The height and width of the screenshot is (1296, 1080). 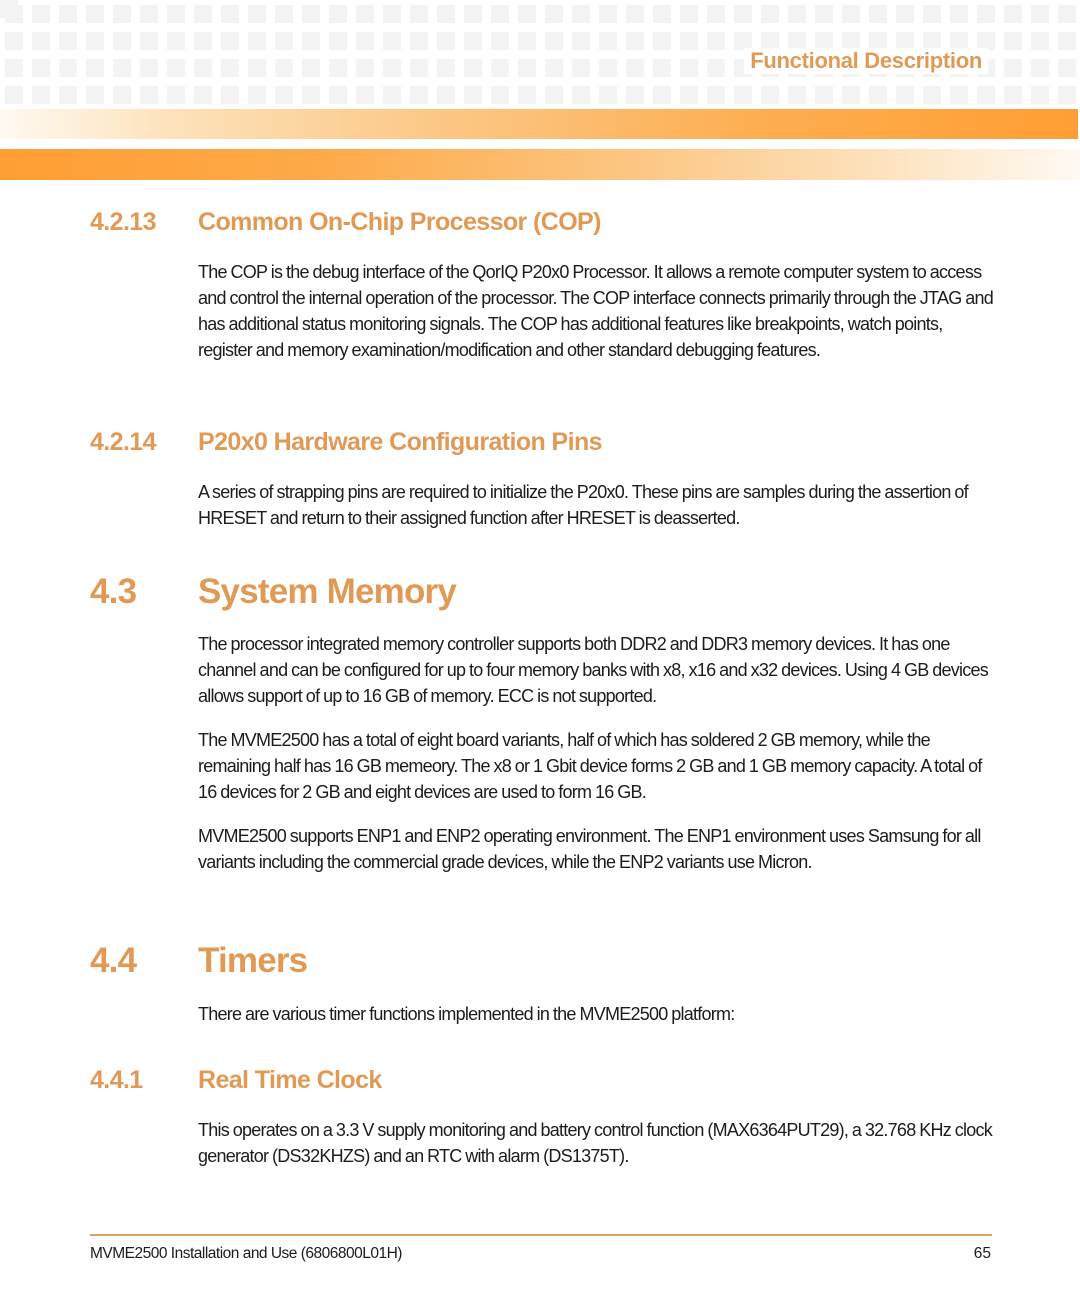 What do you see at coordinates (539, 124) in the screenshot?
I see `header-gradient-bar-top` at bounding box center [539, 124].